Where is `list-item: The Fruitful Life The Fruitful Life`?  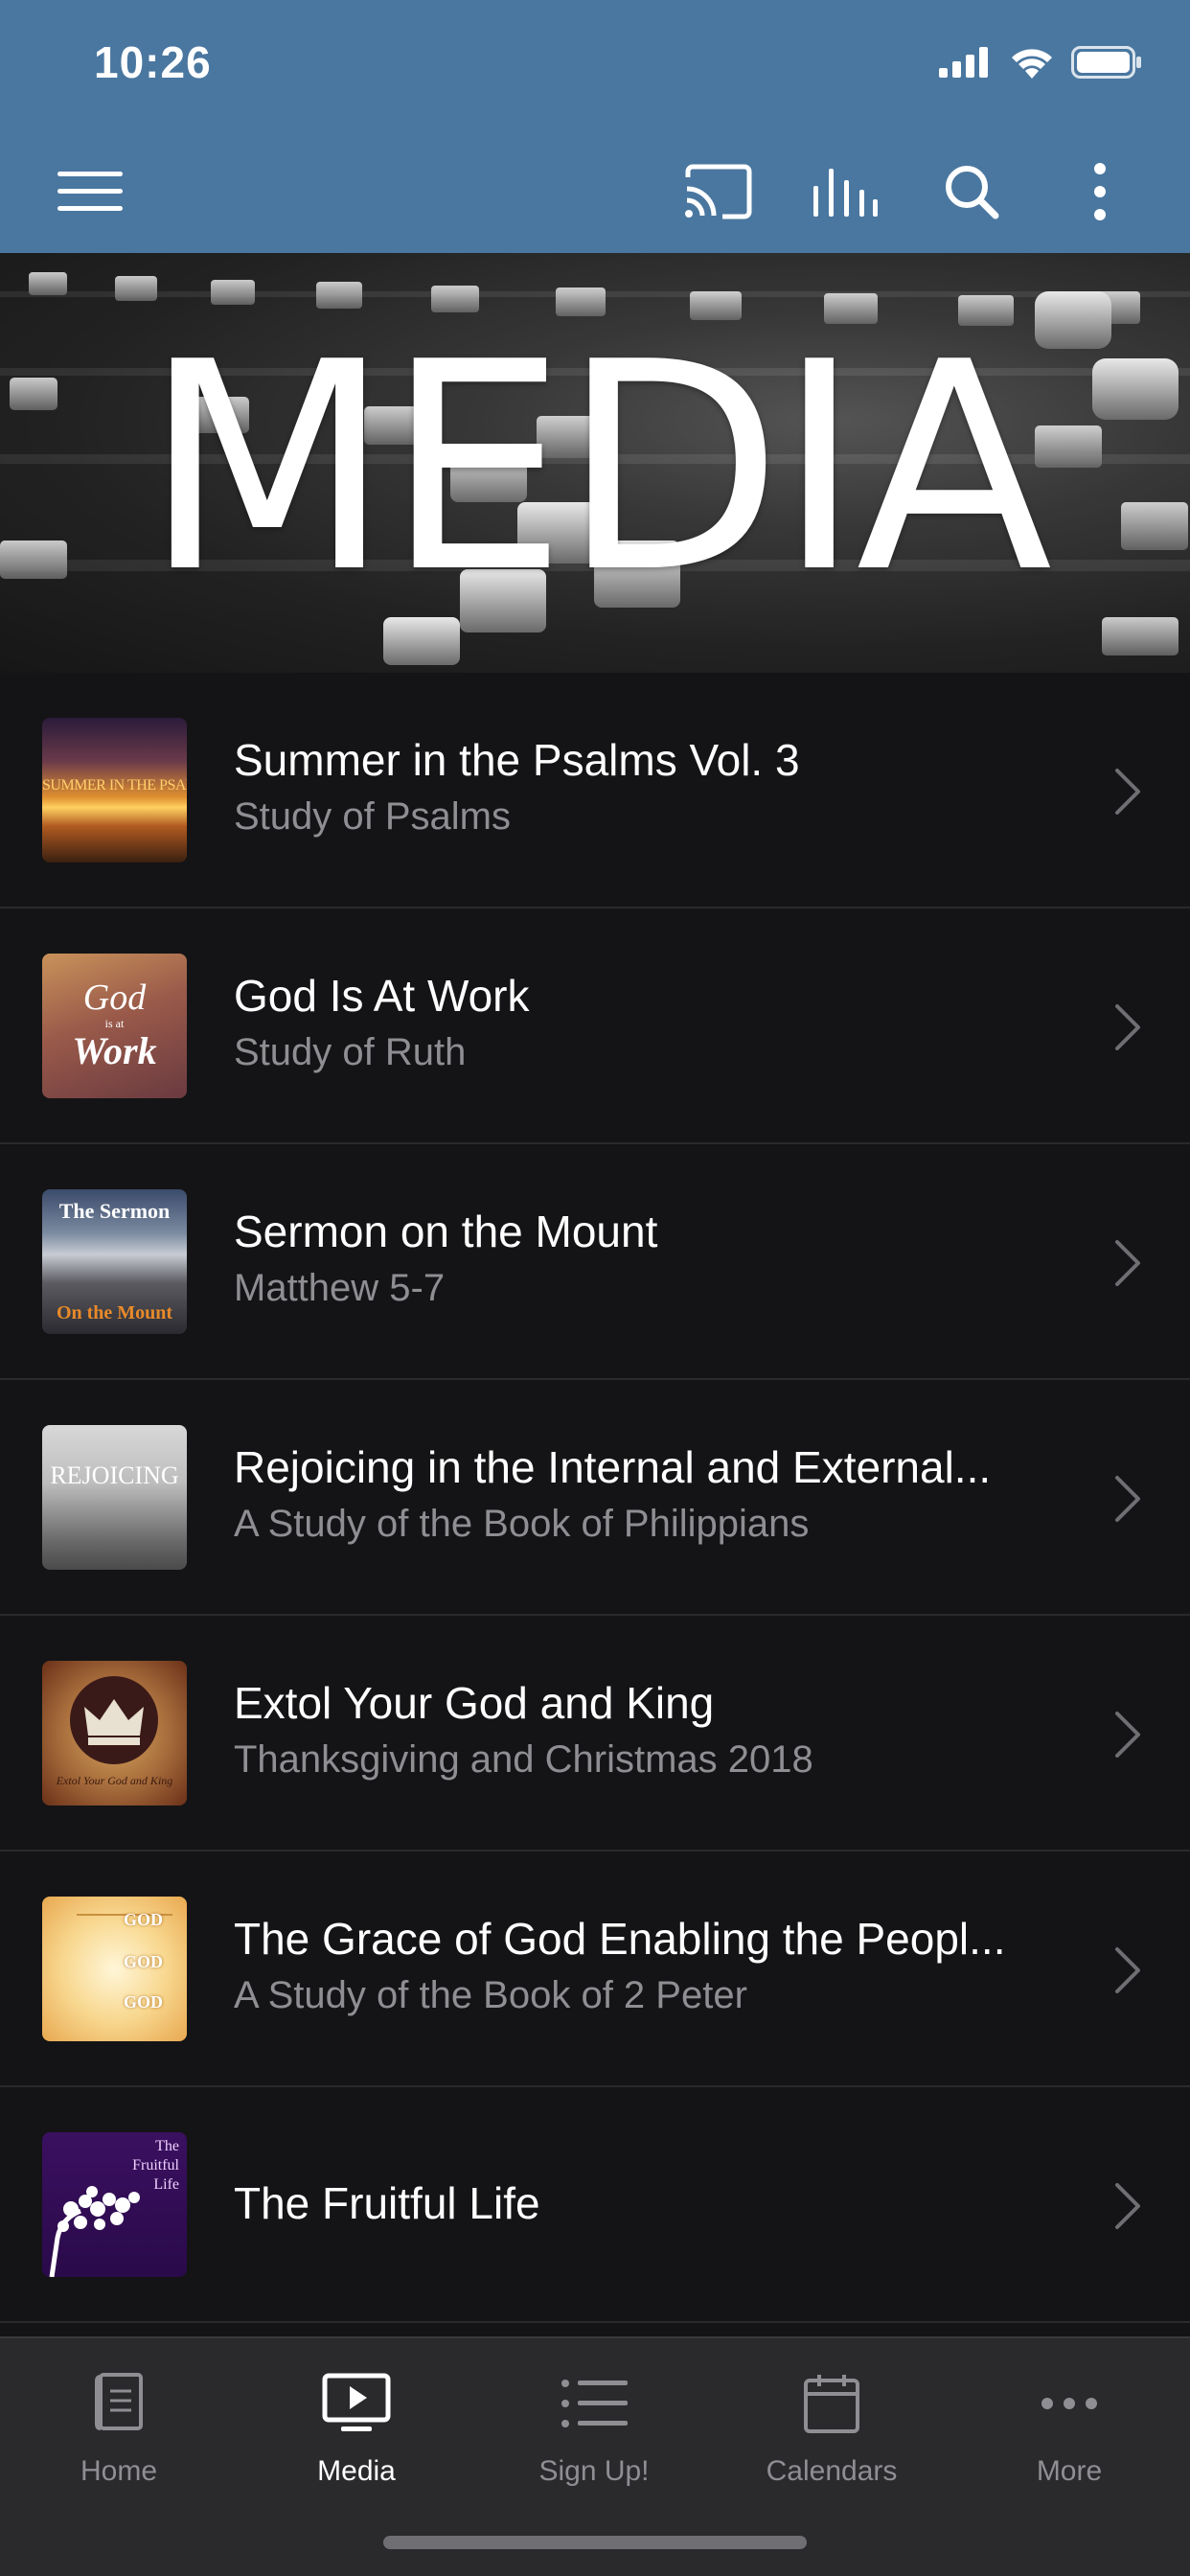
list-item: The Fruitful Life The Fruitful Life is located at coordinates (595, 2205).